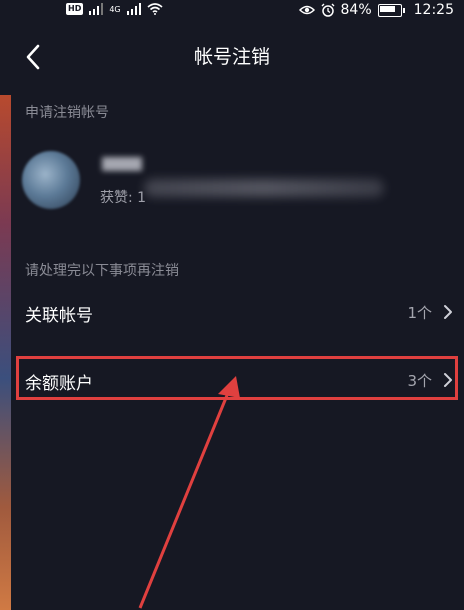 The image size is (464, 610). Describe the element at coordinates (391, 10) in the screenshot. I see `battery-icon` at that location.